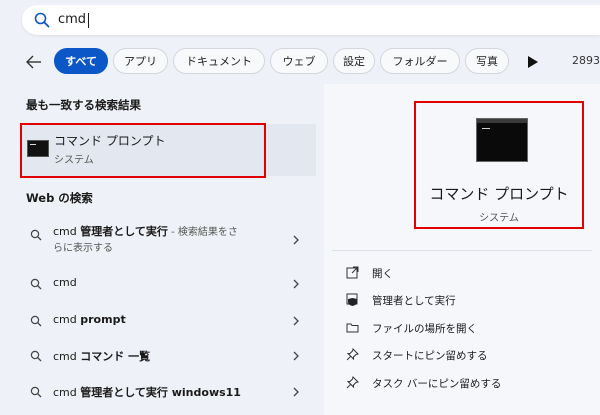 Image resolution: width=600 pixels, height=415 pixels. Describe the element at coordinates (81, 61) in the screenshot. I see `filter-all: すべて` at that location.